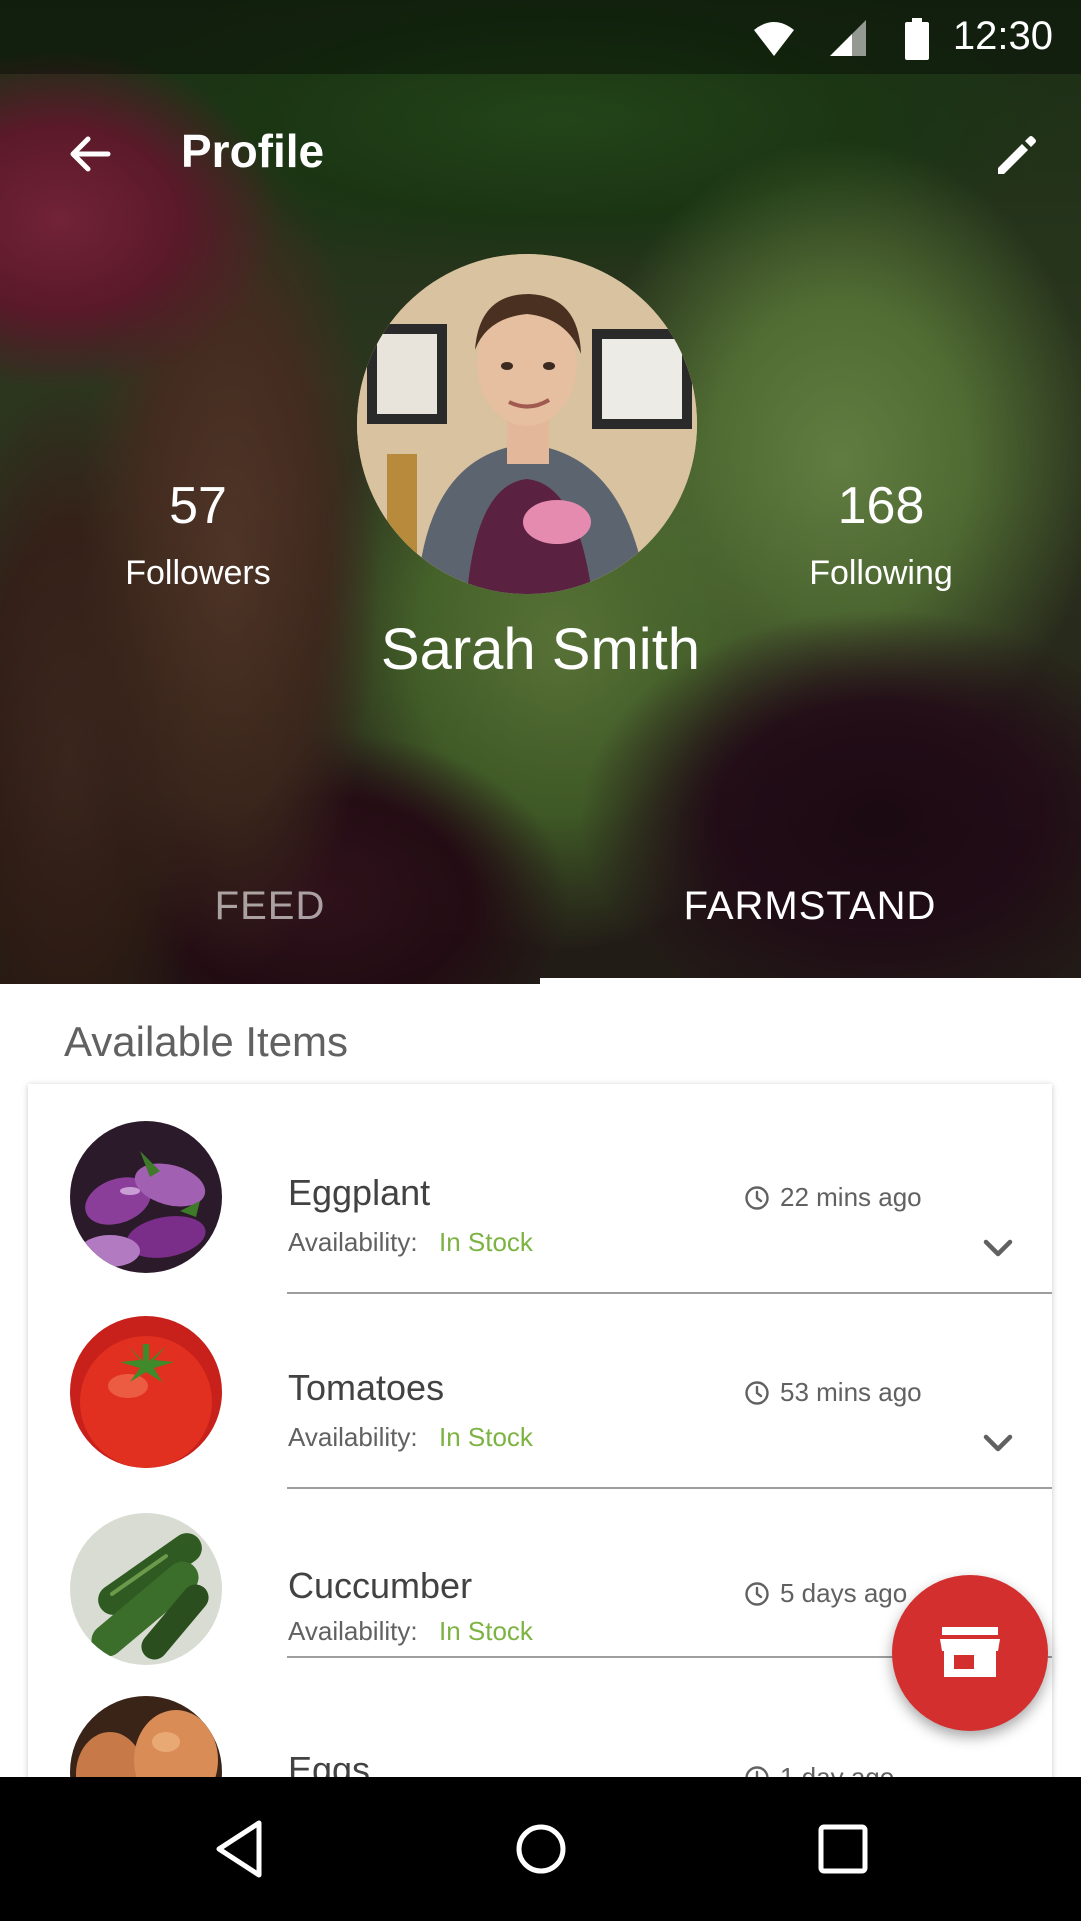 This screenshot has height=1921, width=1081. Describe the element at coordinates (774, 39) in the screenshot. I see `wifi-icon` at that location.